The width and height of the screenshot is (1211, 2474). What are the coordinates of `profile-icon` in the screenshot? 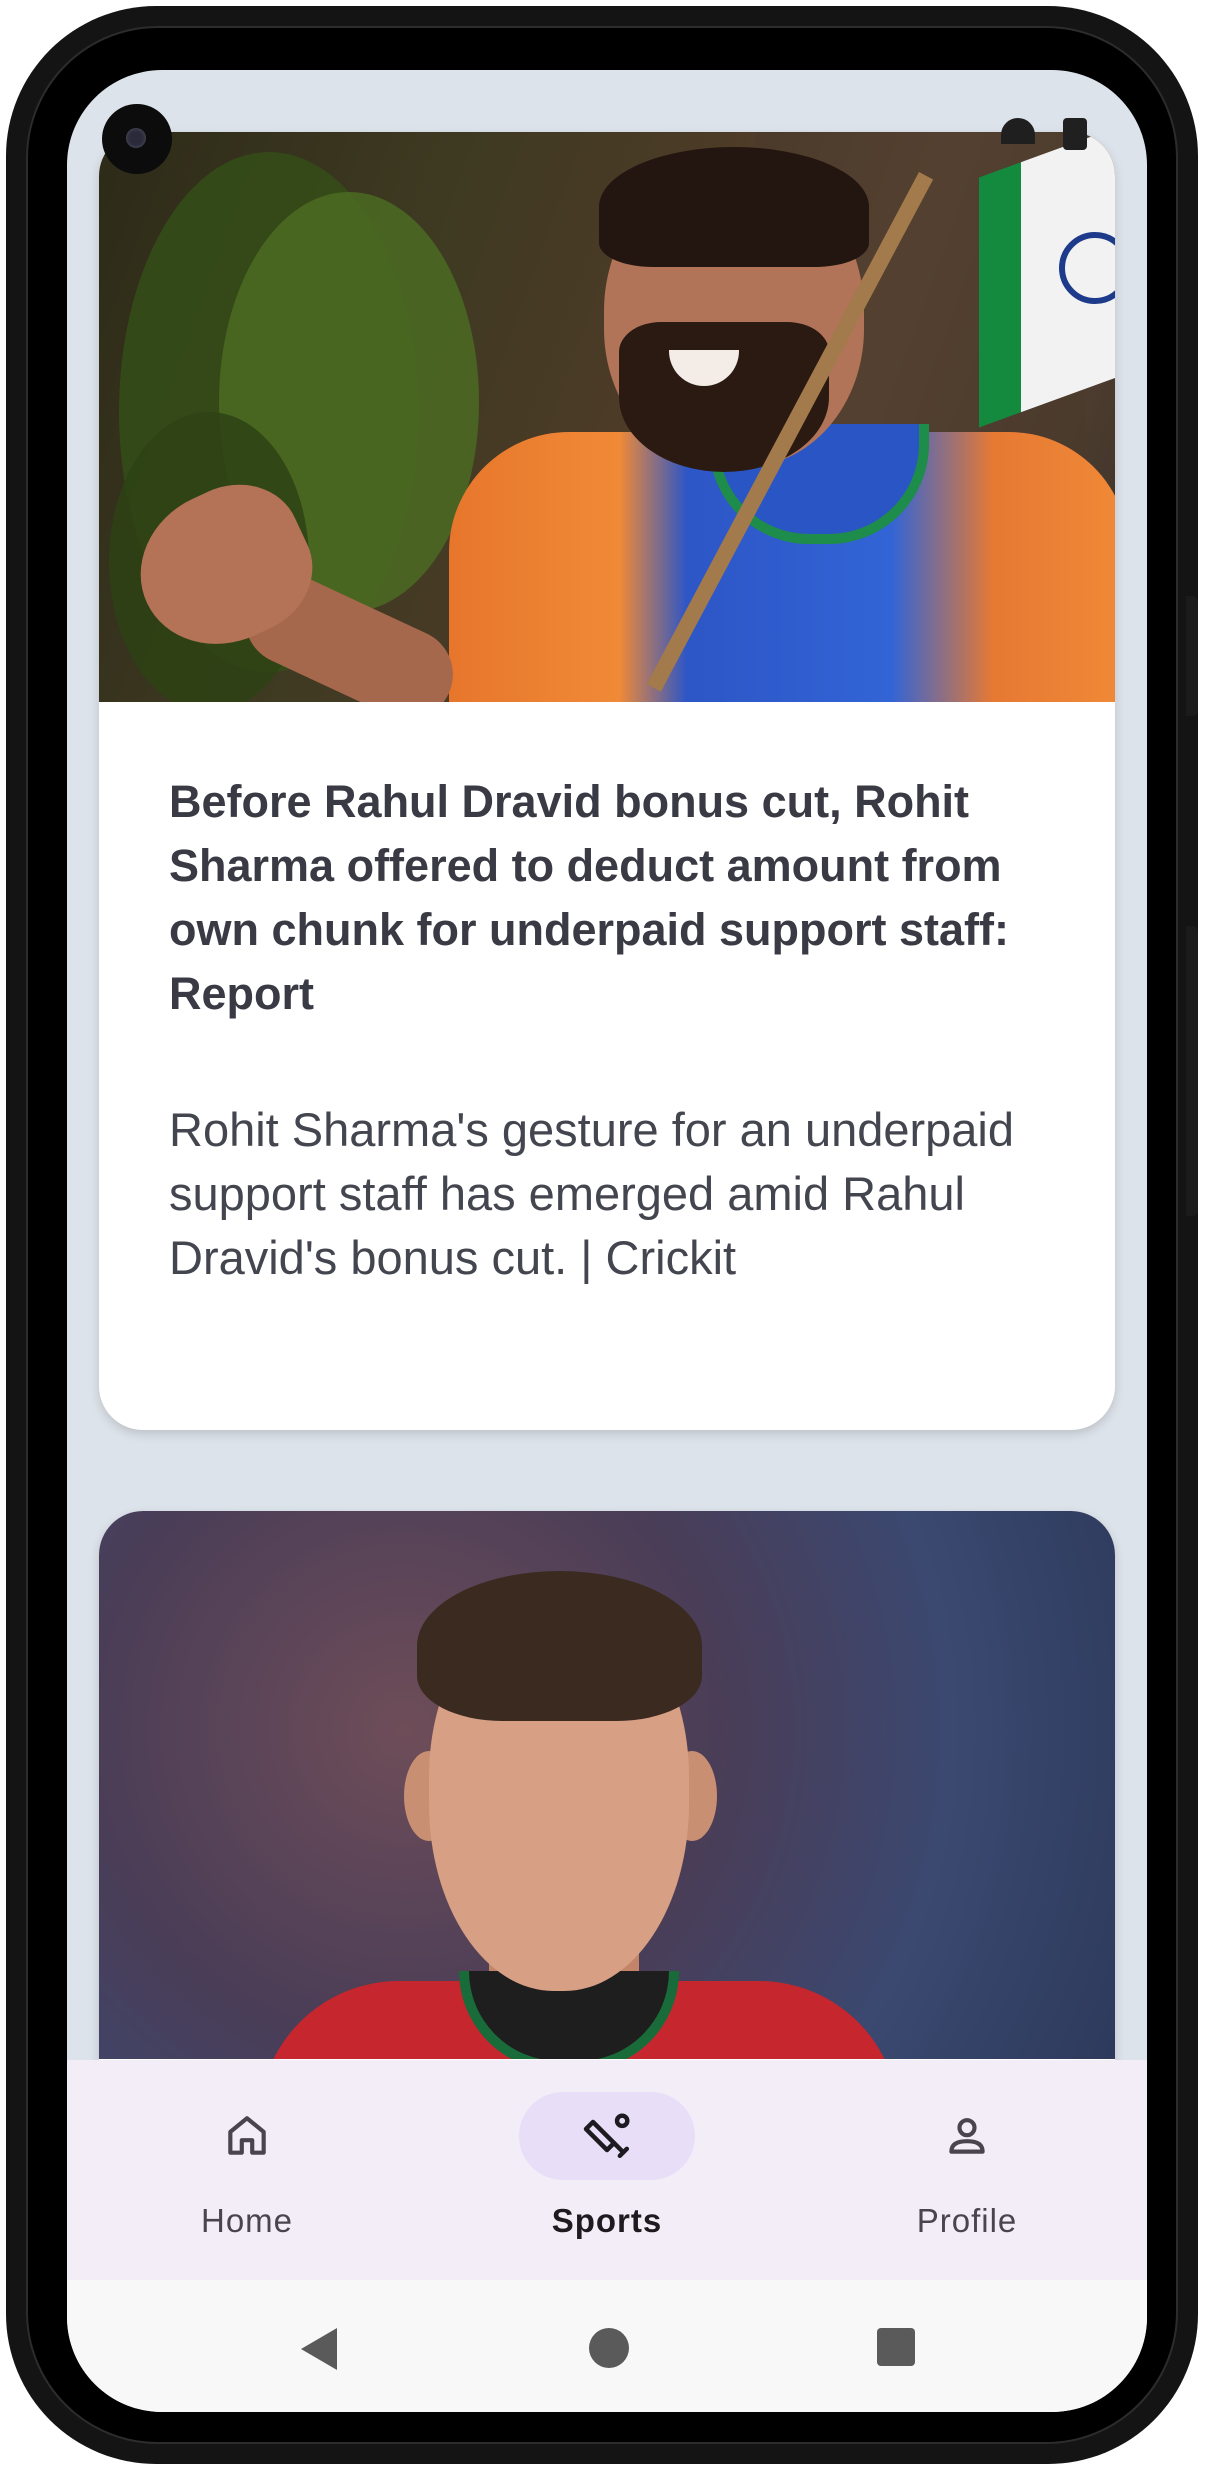 It's located at (967, 2136).